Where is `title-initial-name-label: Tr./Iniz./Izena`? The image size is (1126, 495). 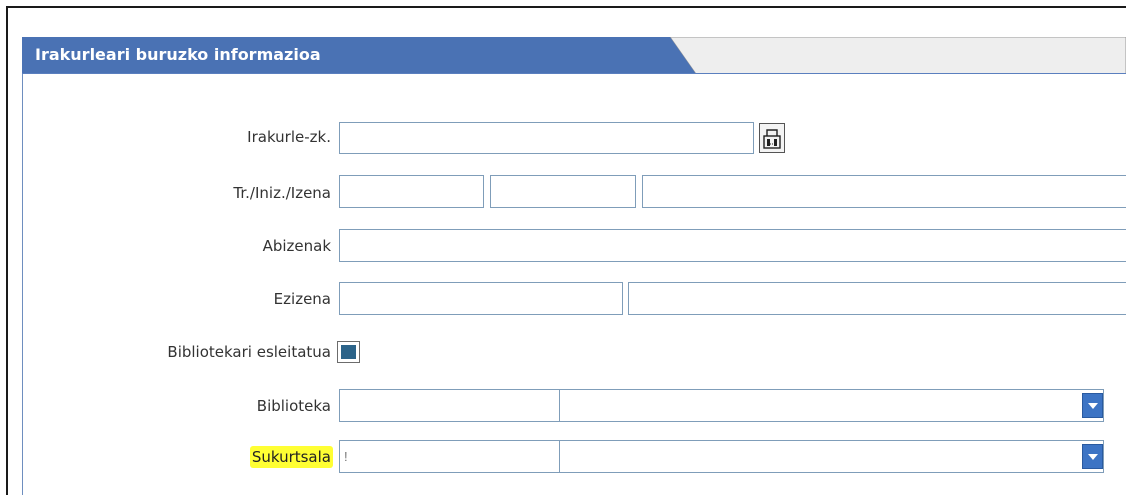
title-initial-name-label: Tr./Iniz./Izena is located at coordinates (282, 193).